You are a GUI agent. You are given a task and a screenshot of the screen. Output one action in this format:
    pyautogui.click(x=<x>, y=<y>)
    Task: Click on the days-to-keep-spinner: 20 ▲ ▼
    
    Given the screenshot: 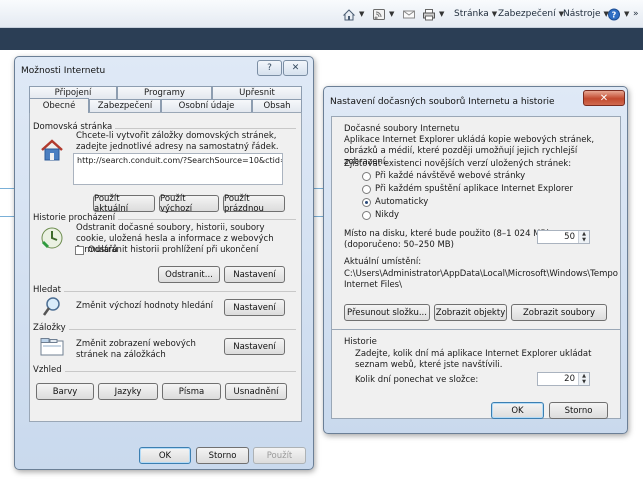 What is the action you would take?
    pyautogui.click(x=563, y=379)
    